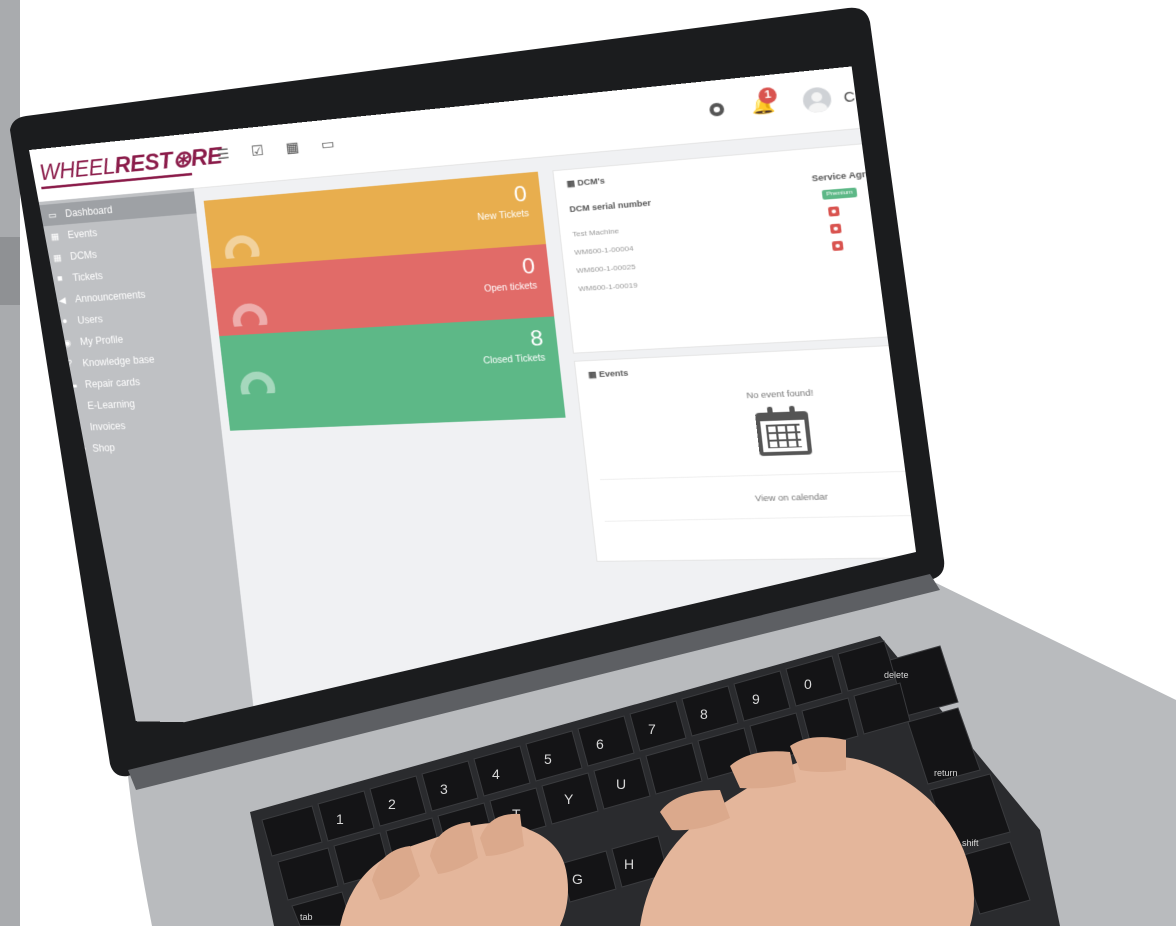 Image resolution: width=1176 pixels, height=926 pixels. What do you see at coordinates (595, 233) in the screenshot?
I see `dcm-row: Test Machine` at bounding box center [595, 233].